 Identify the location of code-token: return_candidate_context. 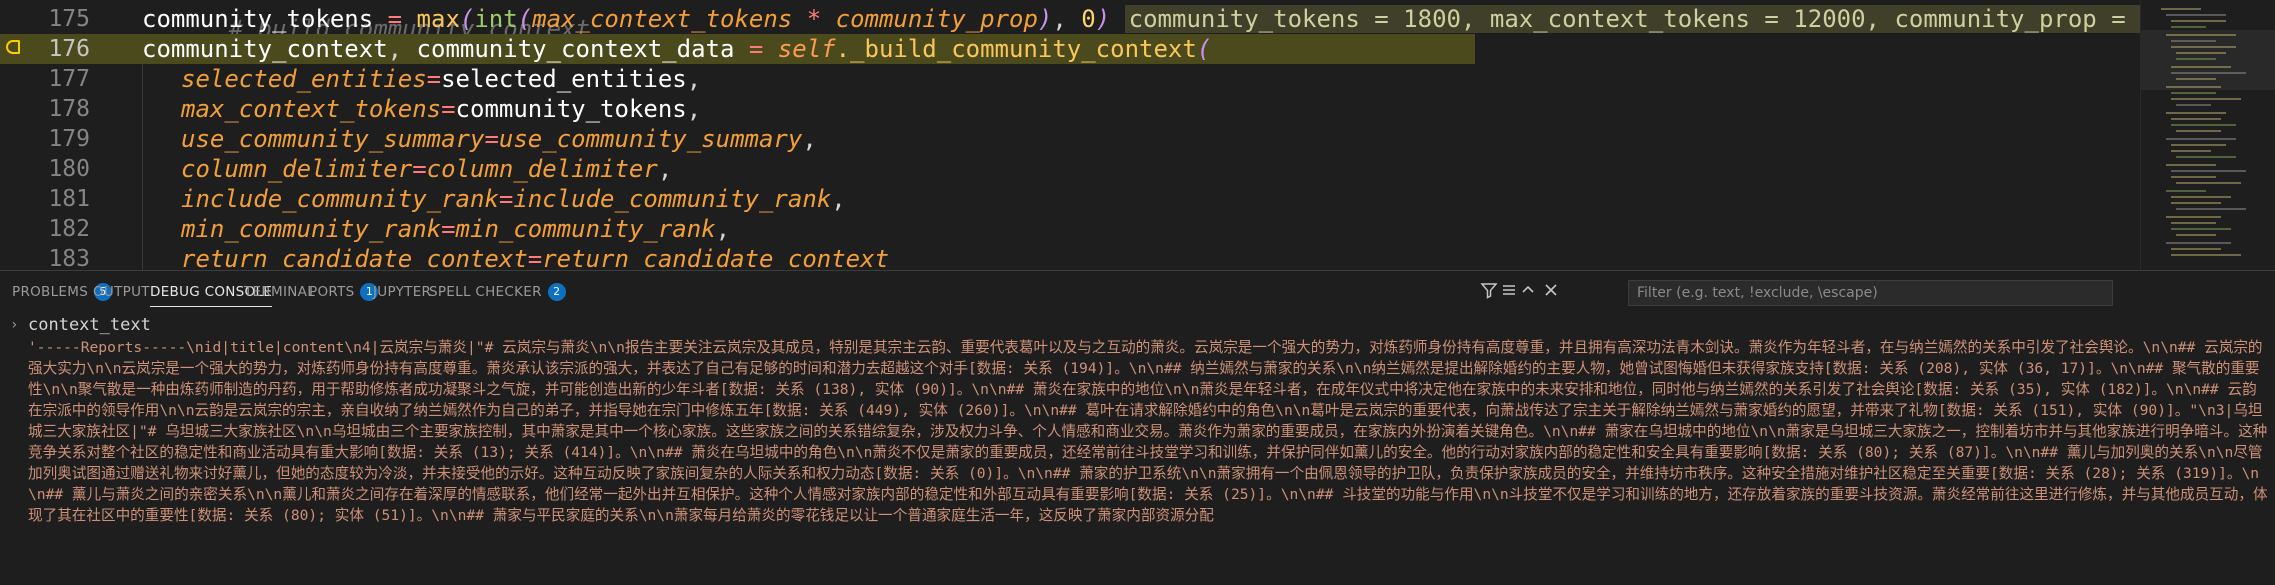
(354, 257).